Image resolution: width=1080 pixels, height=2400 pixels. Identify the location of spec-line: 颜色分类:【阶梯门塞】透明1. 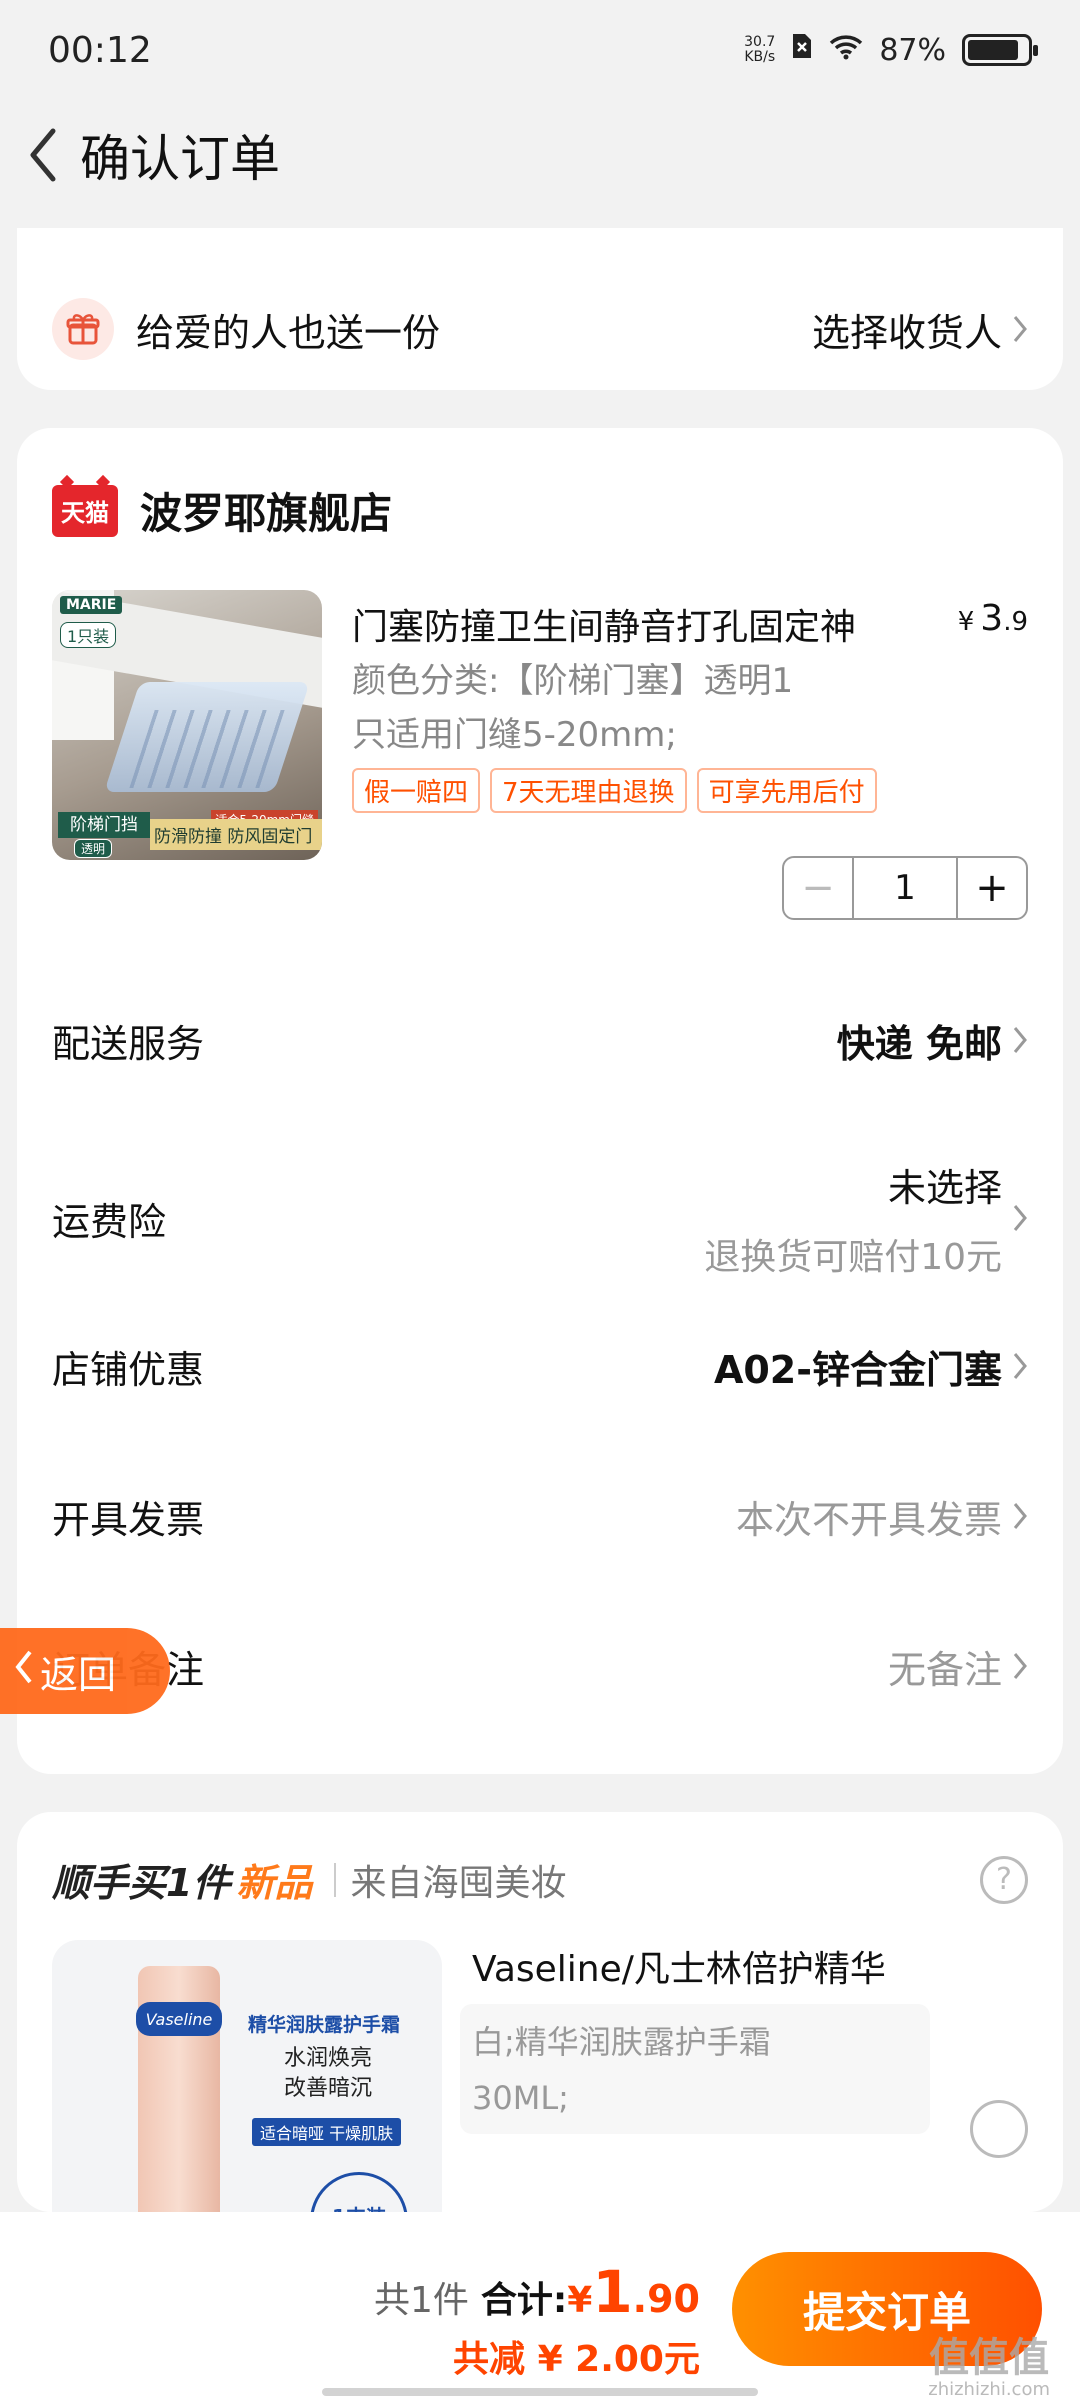
(573, 681).